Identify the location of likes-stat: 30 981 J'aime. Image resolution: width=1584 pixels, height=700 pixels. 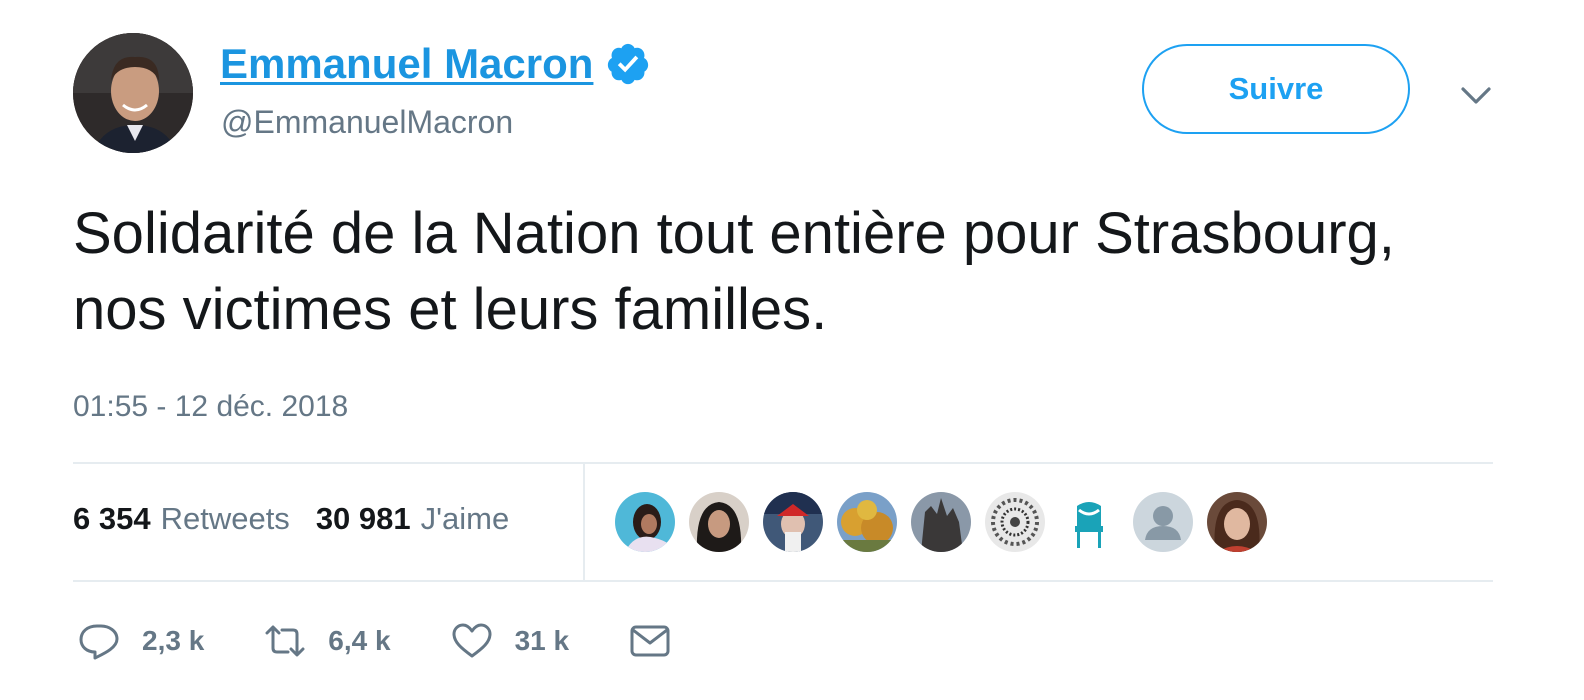
(412, 519).